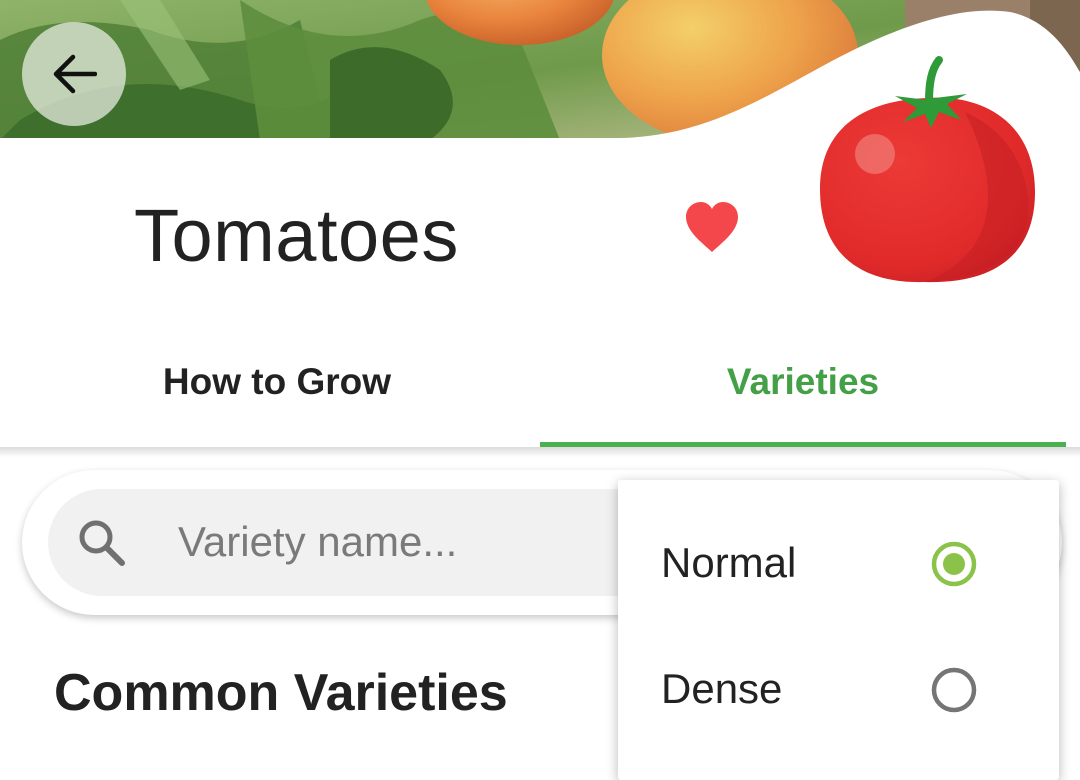  I want to click on menu-item-normal-label: Normal, so click(729, 562).